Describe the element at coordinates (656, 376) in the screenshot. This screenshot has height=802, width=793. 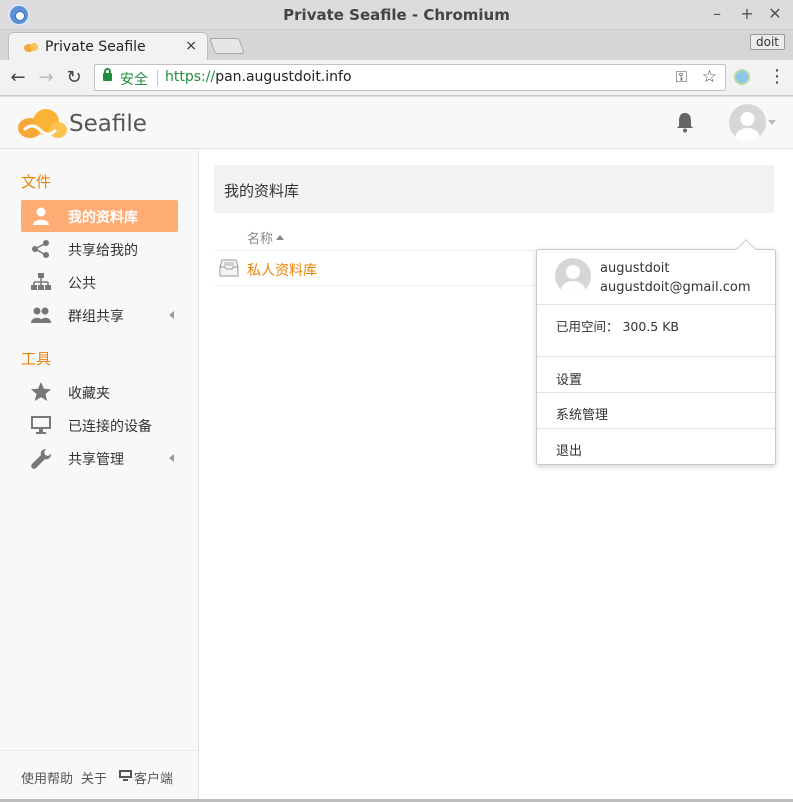
I see `menu-item-settings: 设置` at that location.